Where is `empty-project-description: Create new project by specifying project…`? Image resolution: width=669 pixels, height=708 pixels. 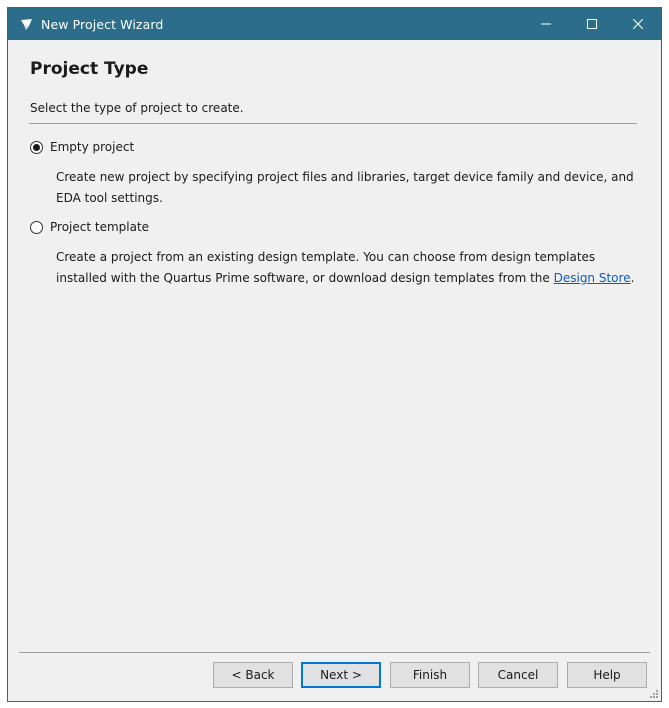 empty-project-description: Create new project by specifying project… is located at coordinates (345, 187).